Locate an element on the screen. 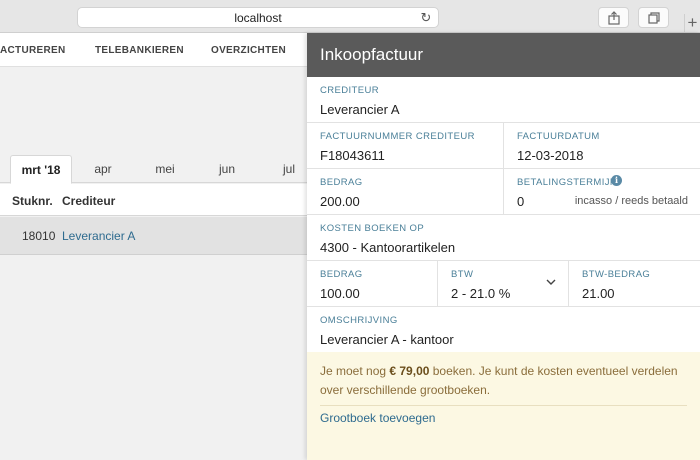  tab-apr: apr is located at coordinates (103, 169).